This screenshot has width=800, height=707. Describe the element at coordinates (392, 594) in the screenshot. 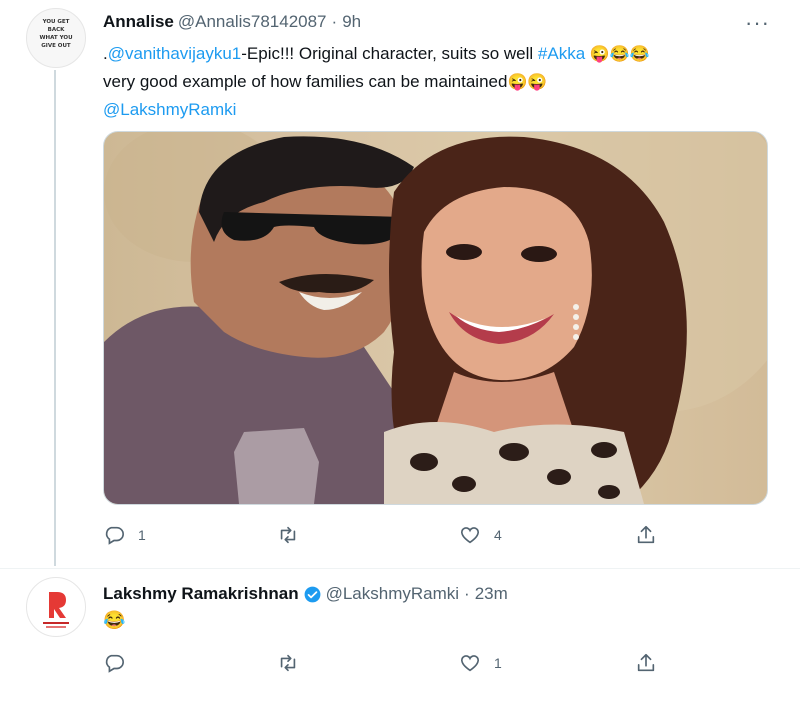

I see `author-handle: @LakshmyRamki` at that location.